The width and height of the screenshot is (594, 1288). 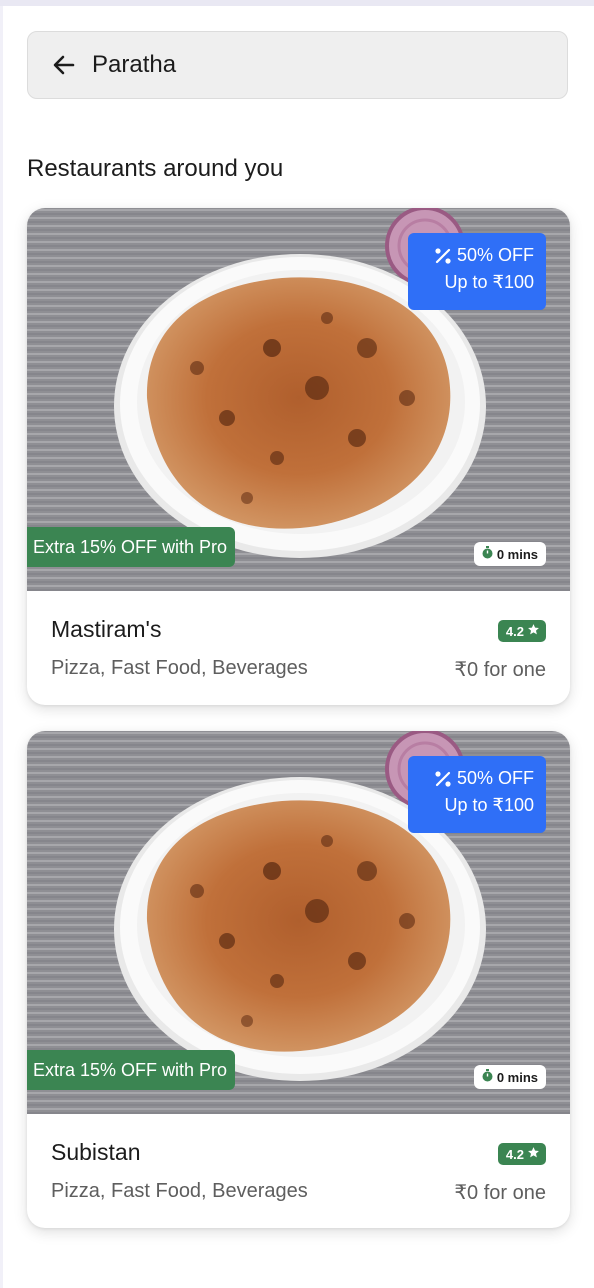 I want to click on top-strip, so click(x=297, y=3).